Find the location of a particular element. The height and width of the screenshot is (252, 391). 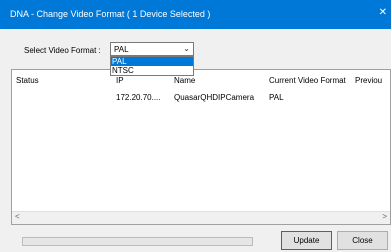

scroll-right-icon: > is located at coordinates (384, 216).